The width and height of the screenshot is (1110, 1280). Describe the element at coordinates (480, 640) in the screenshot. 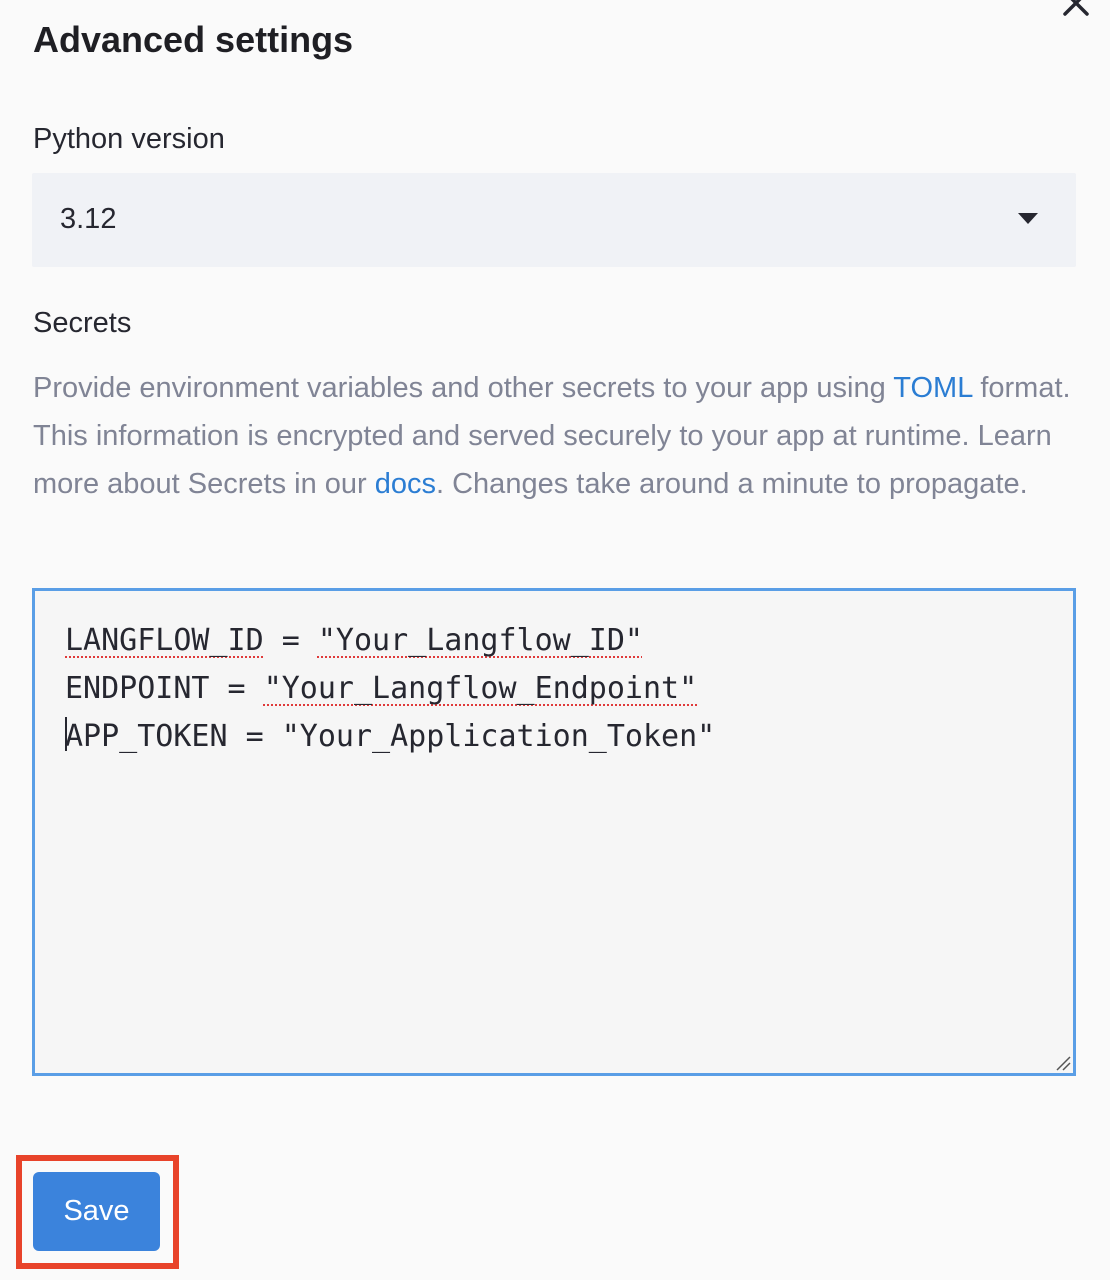

I see `secret-value: "Your_Langflow_ID"` at that location.